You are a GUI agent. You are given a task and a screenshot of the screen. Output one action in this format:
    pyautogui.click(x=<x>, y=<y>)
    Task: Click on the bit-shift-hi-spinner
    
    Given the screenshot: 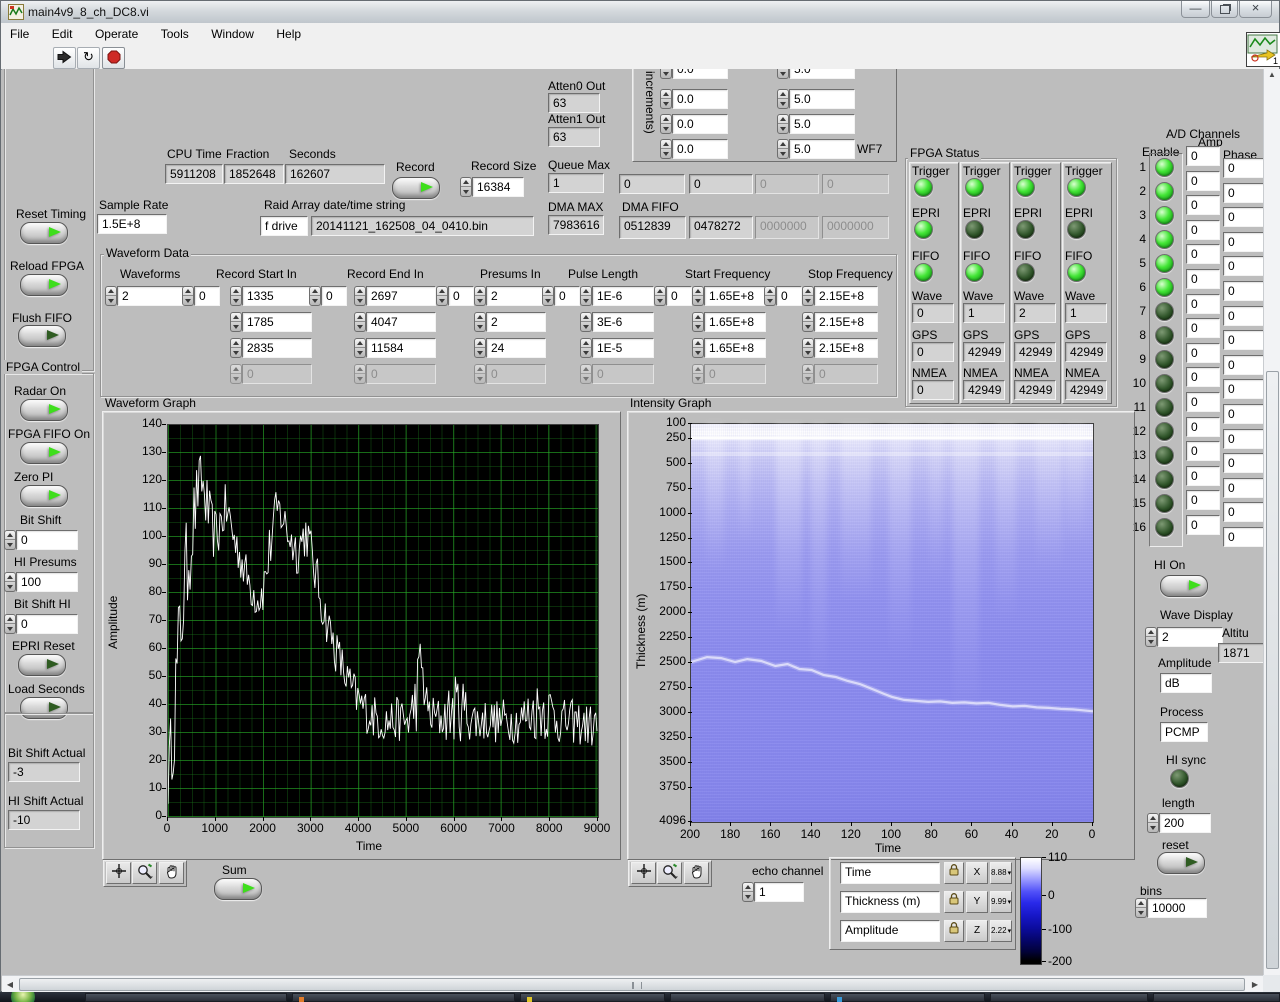 What is the action you would take?
    pyautogui.click(x=10, y=624)
    